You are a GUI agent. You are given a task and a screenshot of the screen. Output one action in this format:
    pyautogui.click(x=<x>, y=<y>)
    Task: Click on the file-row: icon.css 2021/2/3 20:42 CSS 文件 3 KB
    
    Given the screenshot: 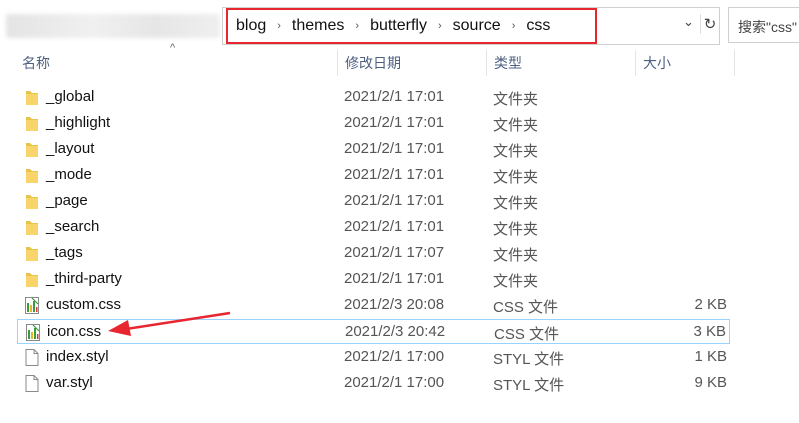 What is the action you would take?
    pyautogui.click(x=373, y=331)
    